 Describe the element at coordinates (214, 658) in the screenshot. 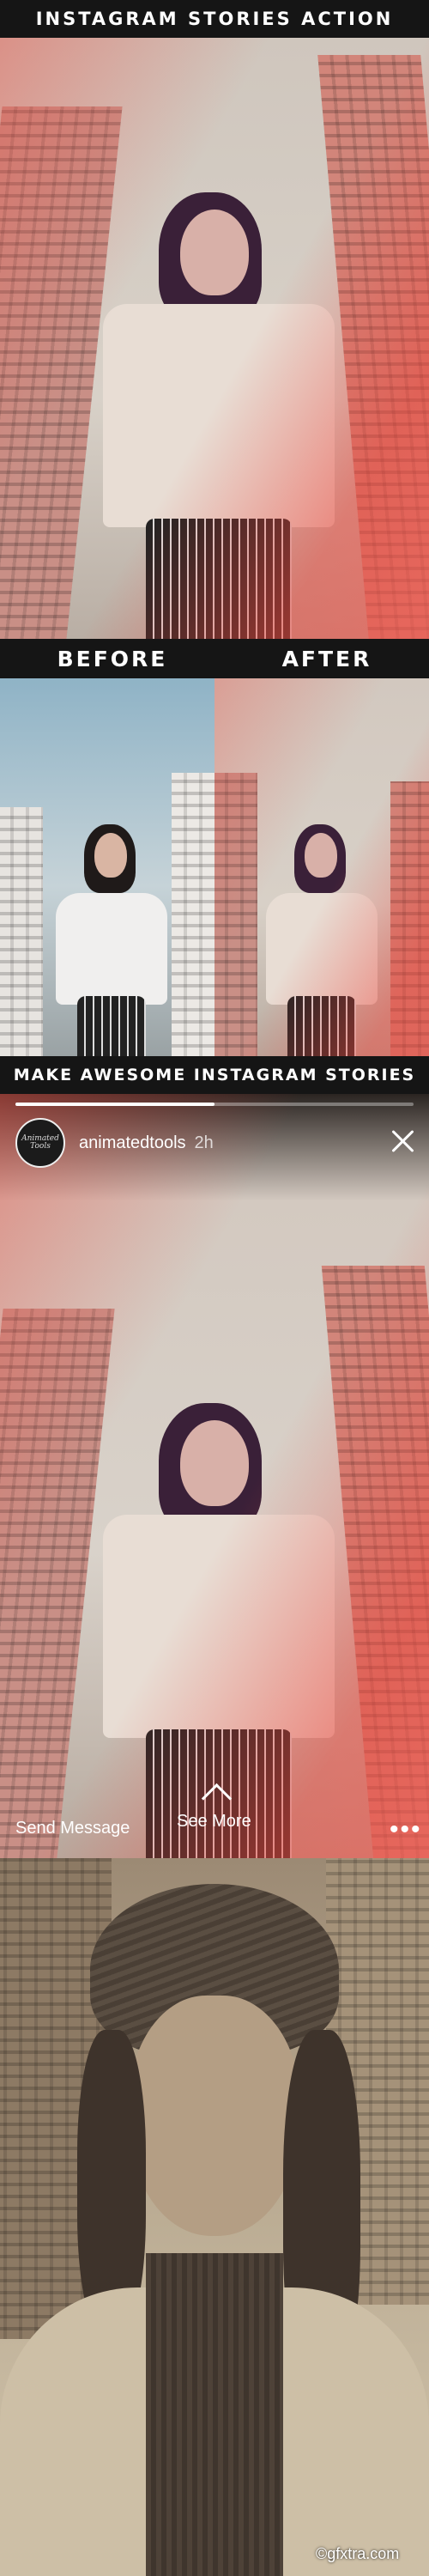

I see `compare-bar: BEFORE AFTER` at that location.